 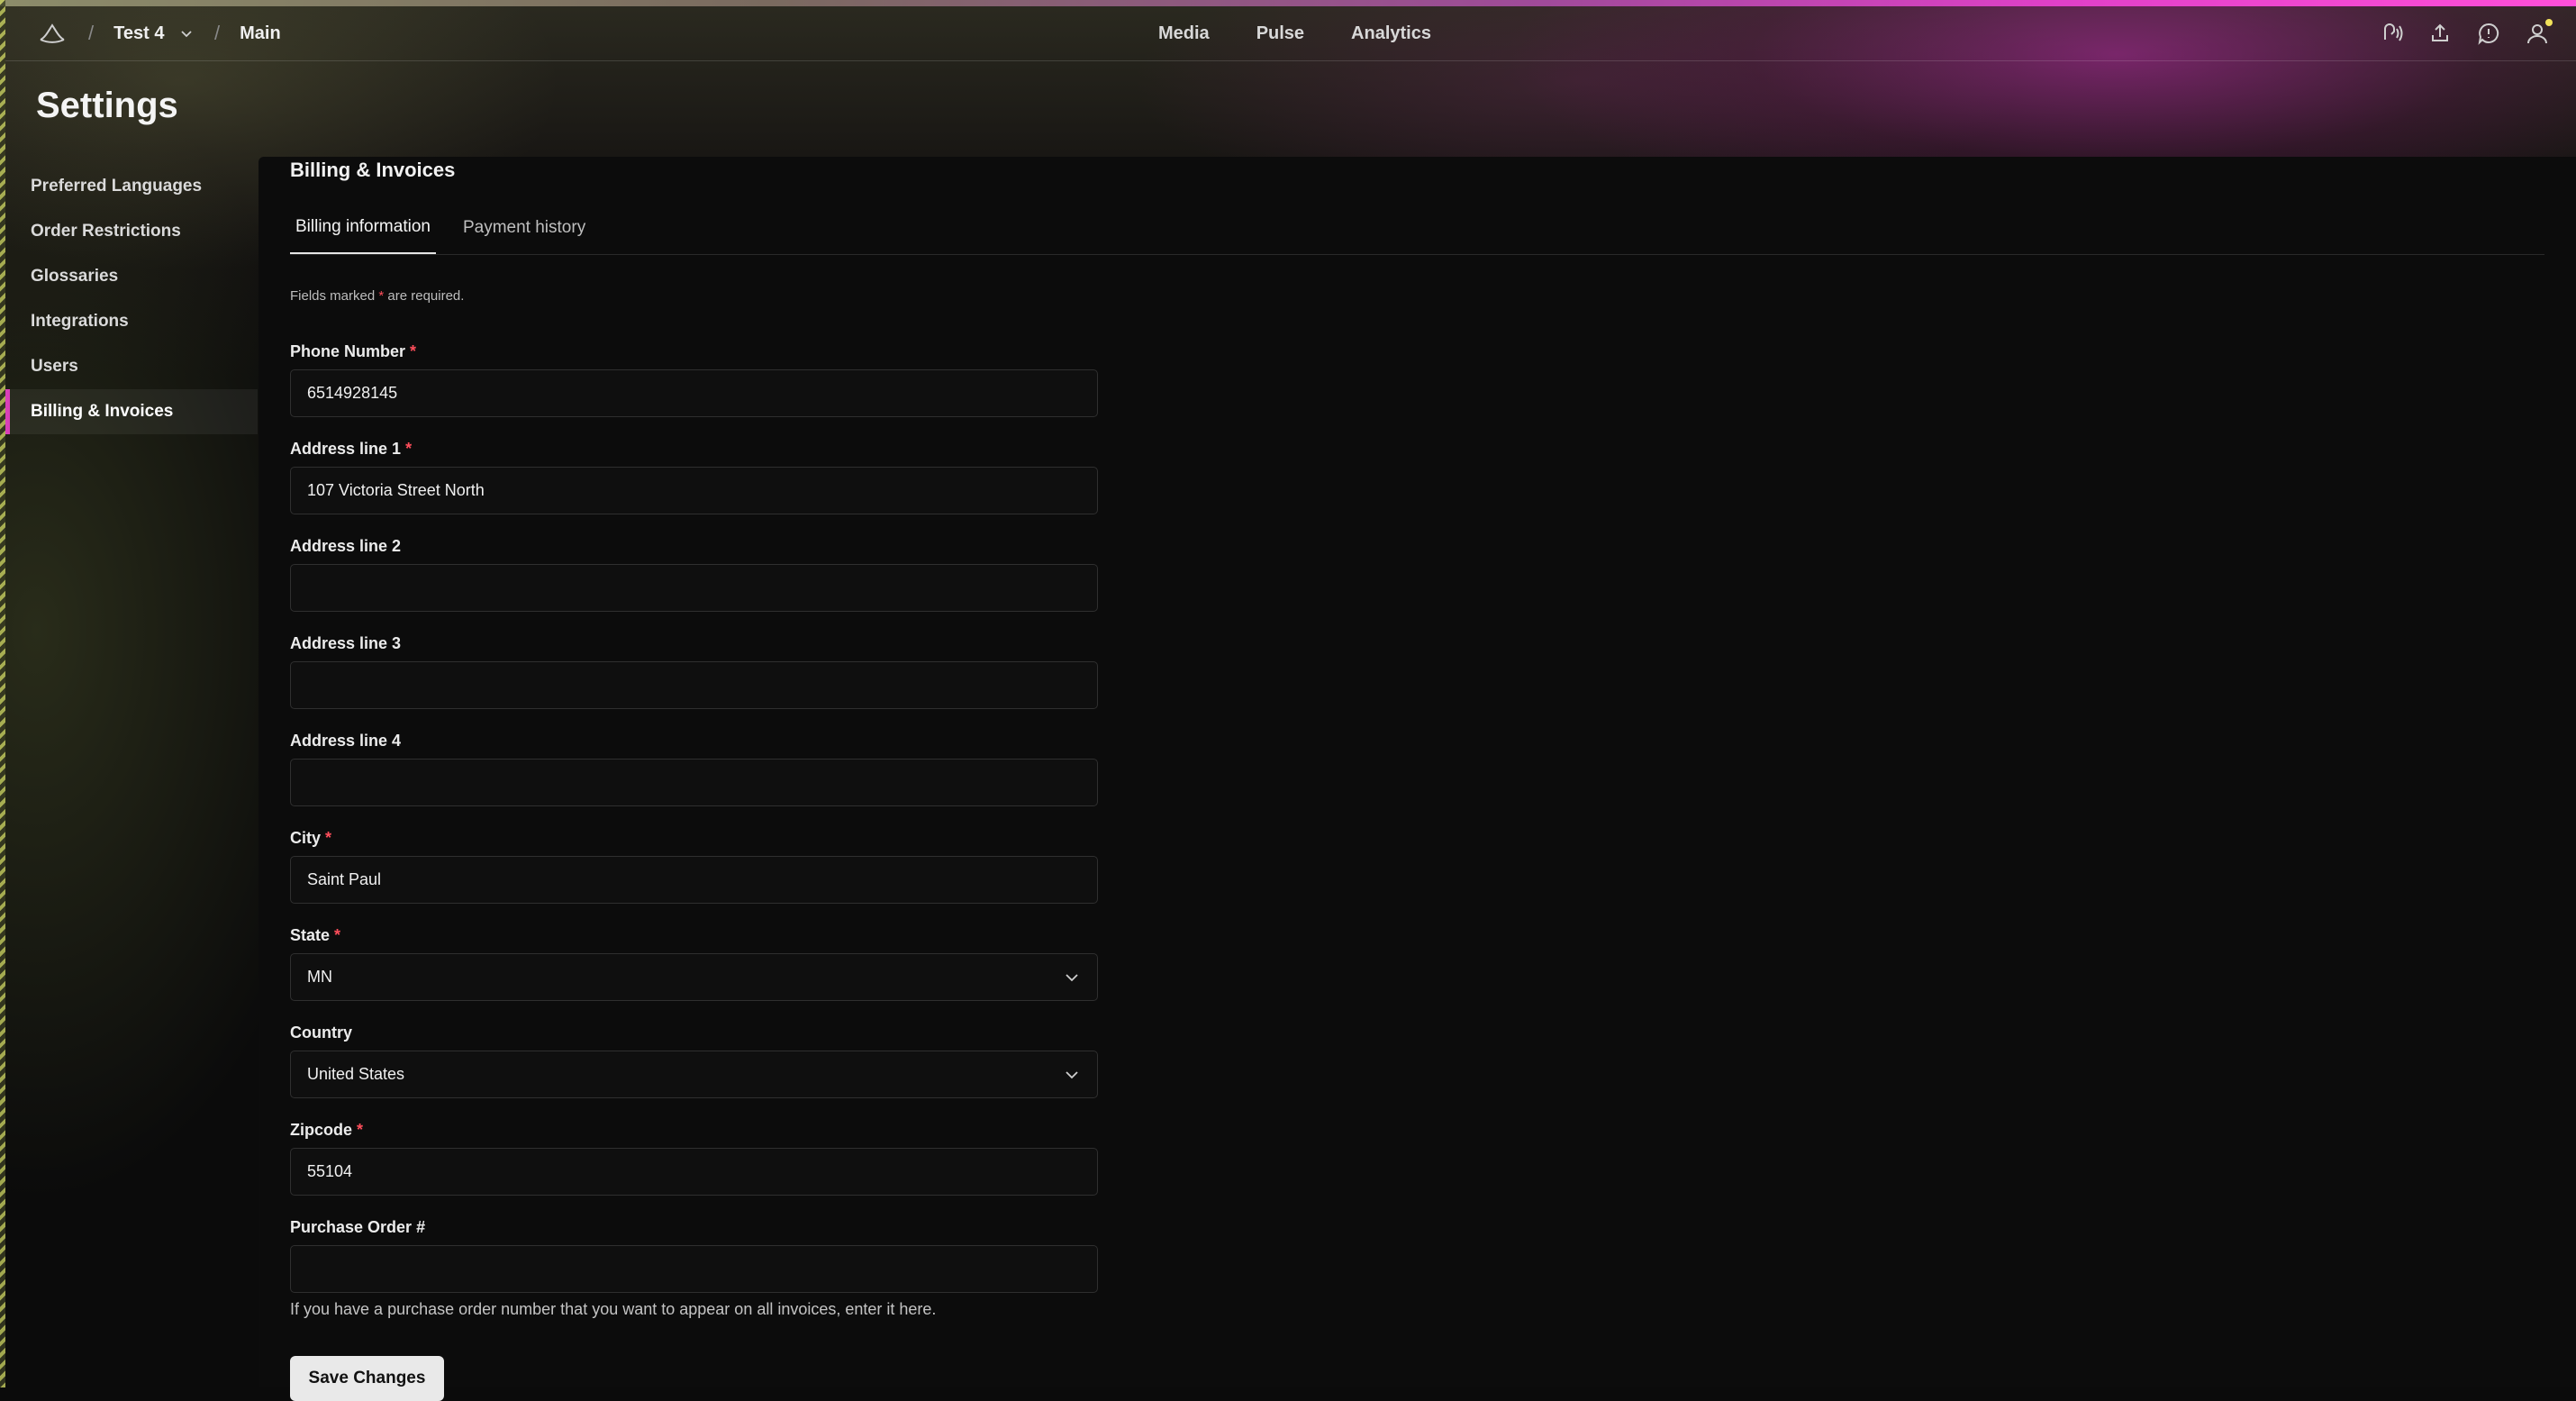 What do you see at coordinates (315, 935) in the screenshot?
I see `state-label: State *` at bounding box center [315, 935].